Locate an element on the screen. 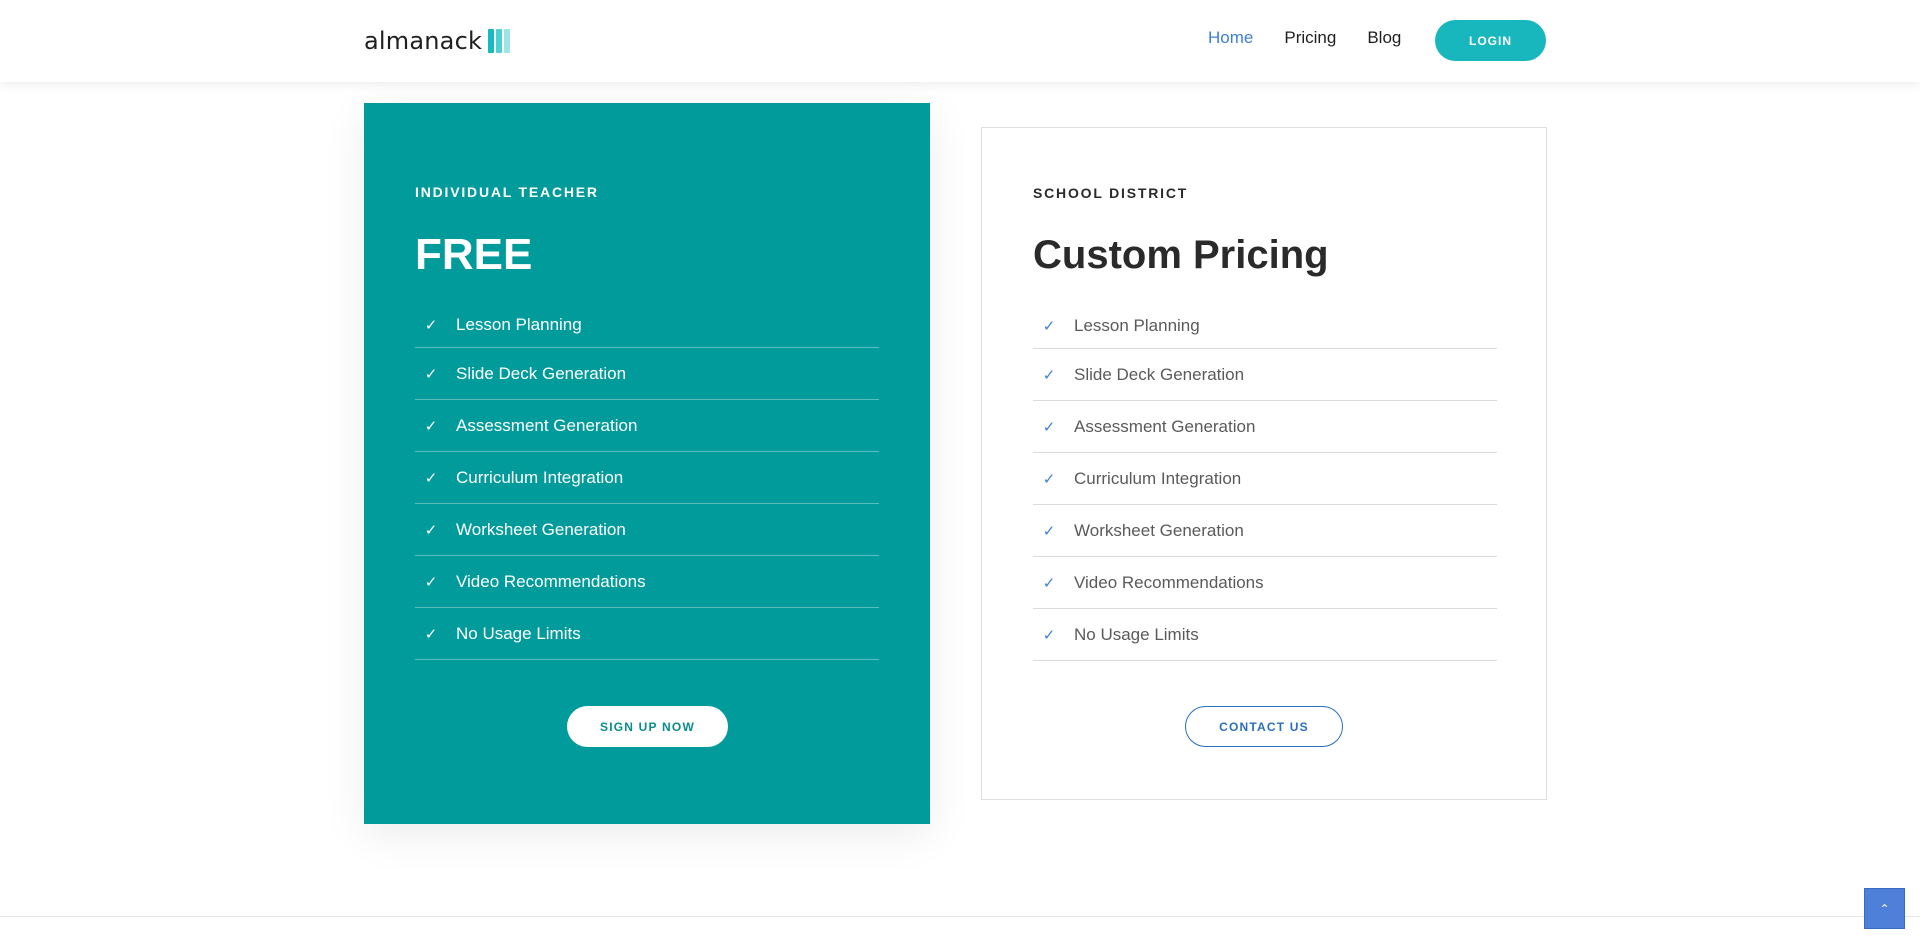  logo: almanack is located at coordinates (437, 41).